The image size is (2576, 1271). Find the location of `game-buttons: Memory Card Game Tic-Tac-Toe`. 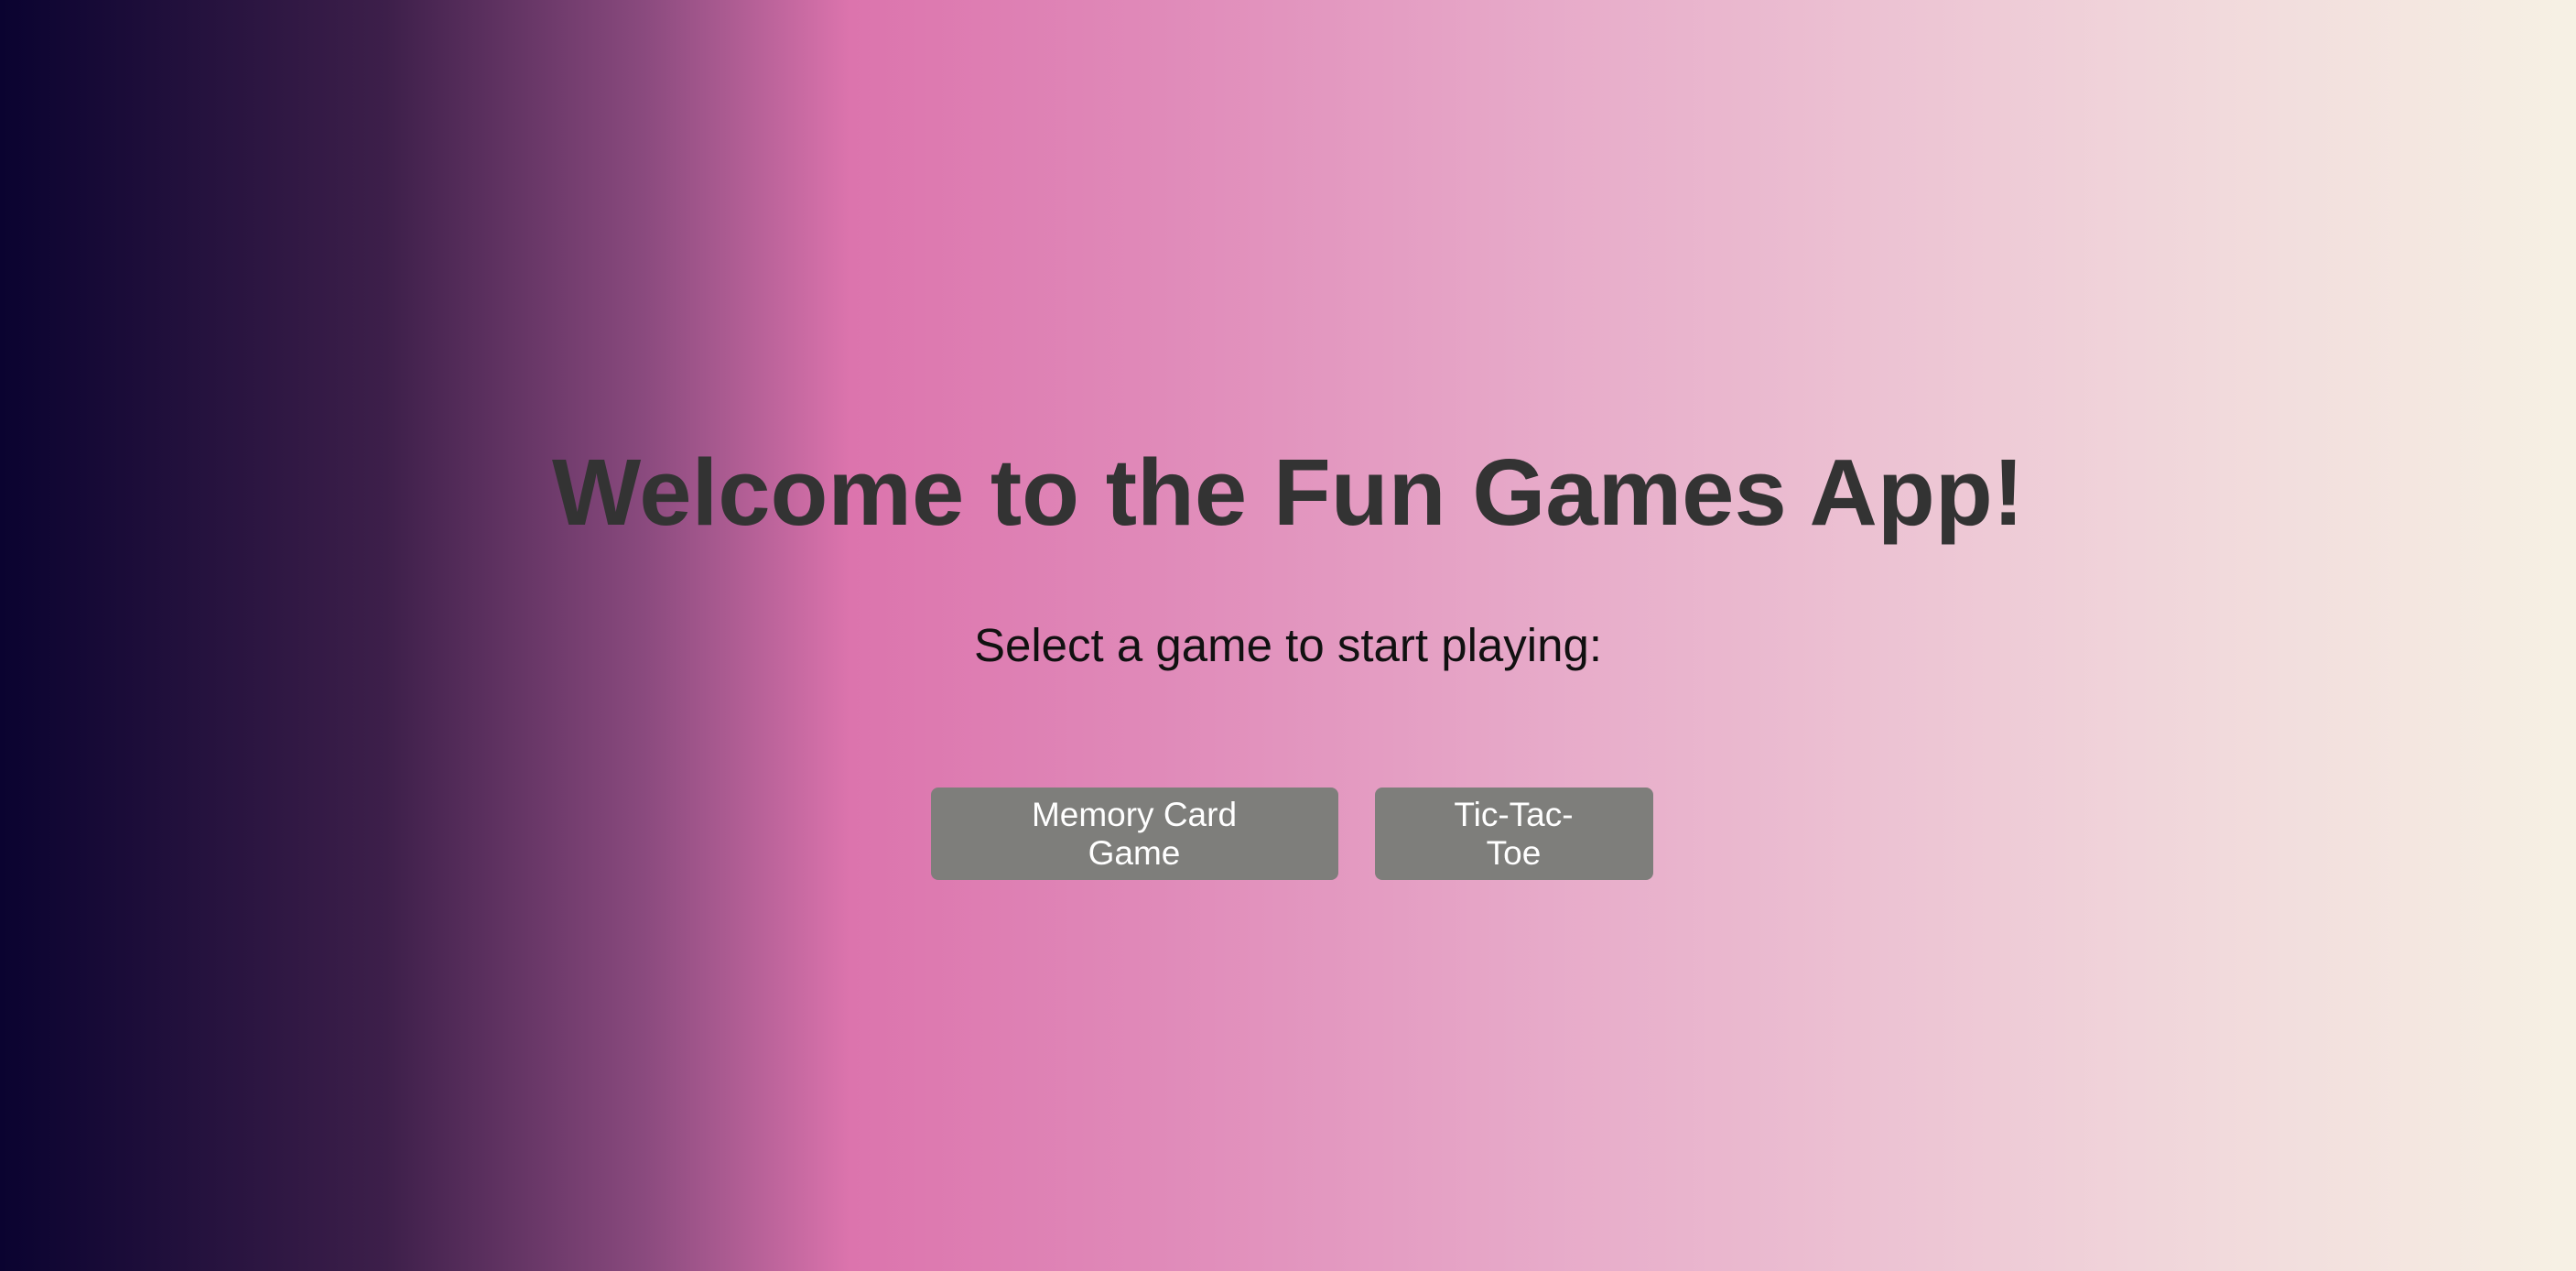

game-buttons: Memory Card Game Tic-Tac-Toe is located at coordinates (1288, 834).